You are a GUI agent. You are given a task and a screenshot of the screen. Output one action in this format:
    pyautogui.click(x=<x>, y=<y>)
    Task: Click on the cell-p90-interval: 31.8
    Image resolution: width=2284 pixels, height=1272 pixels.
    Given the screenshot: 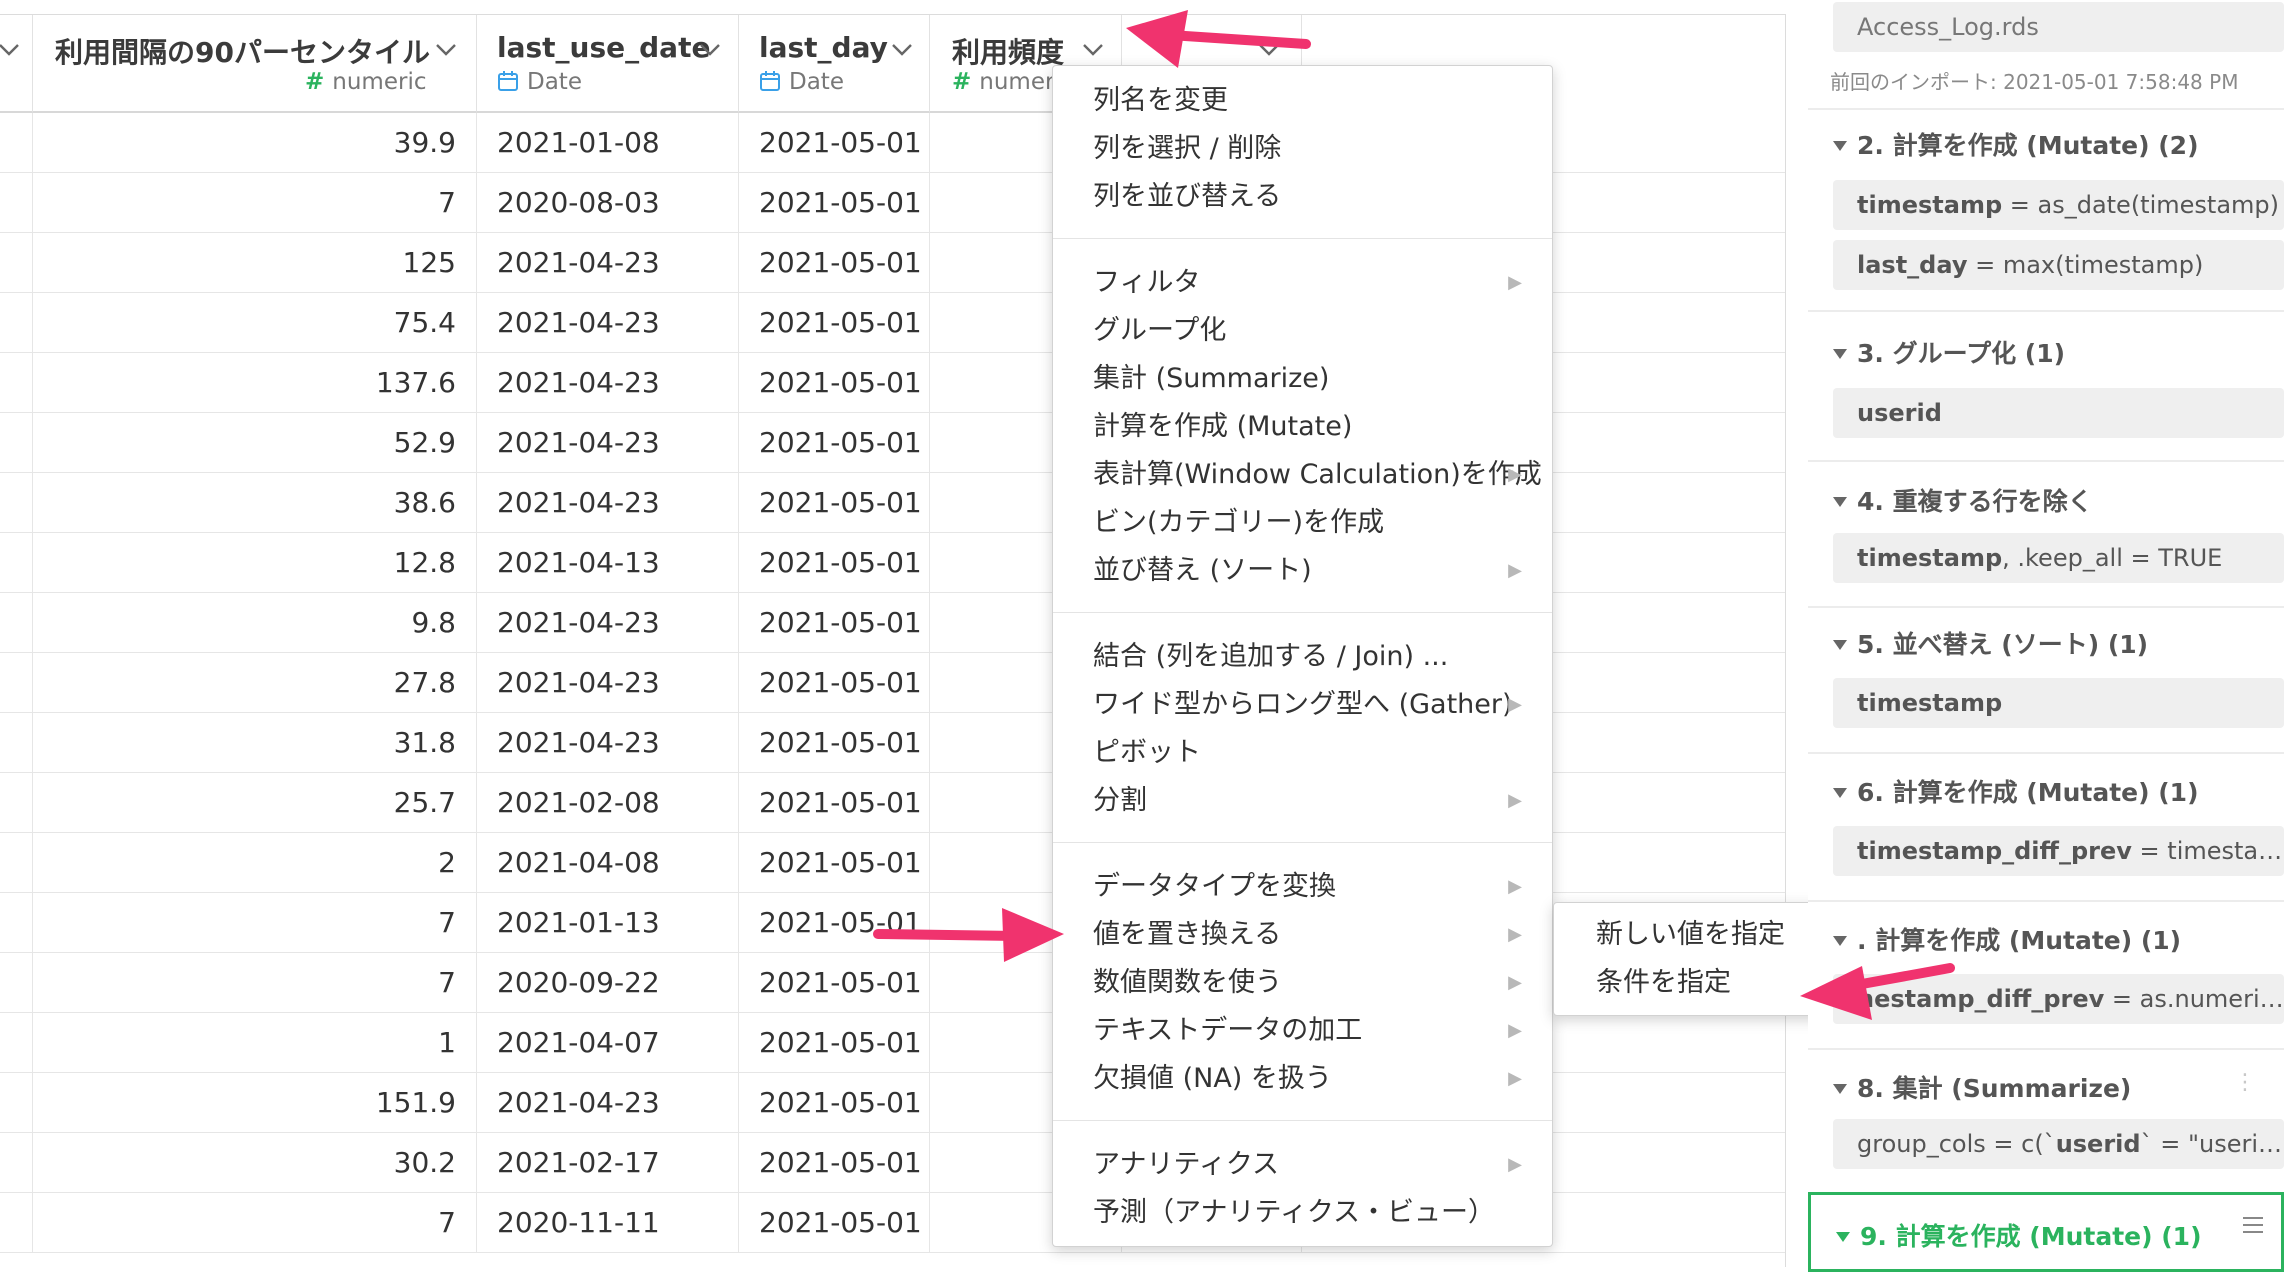 What is the action you would take?
    pyautogui.click(x=255, y=743)
    